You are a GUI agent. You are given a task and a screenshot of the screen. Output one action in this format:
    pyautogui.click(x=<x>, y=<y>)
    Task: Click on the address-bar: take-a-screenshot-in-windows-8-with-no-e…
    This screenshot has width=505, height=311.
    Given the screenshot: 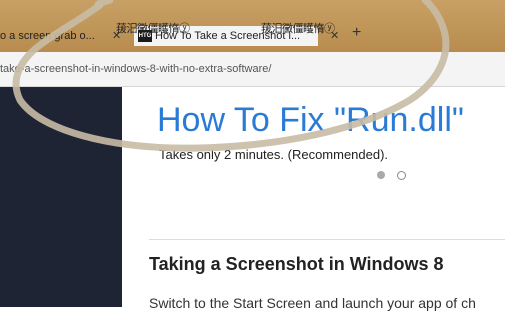 What is the action you would take?
    pyautogui.click(x=252, y=69)
    